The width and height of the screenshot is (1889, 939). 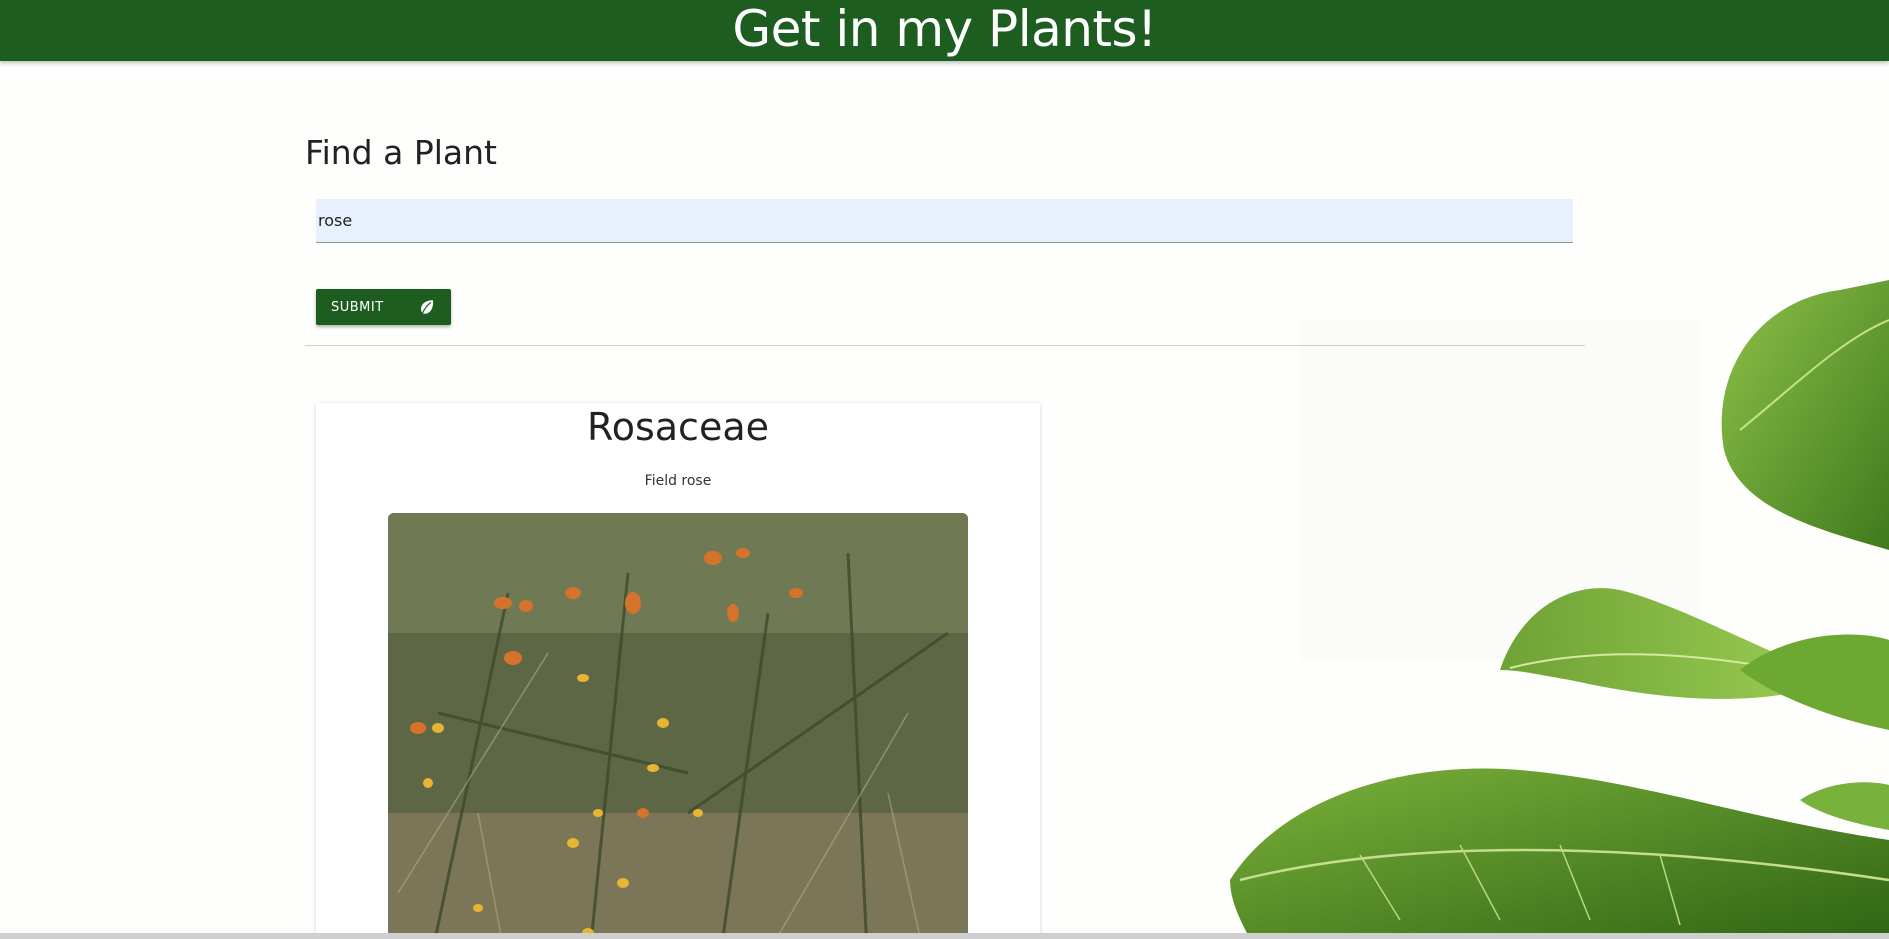 I want to click on leaf-icon, so click(x=427, y=307).